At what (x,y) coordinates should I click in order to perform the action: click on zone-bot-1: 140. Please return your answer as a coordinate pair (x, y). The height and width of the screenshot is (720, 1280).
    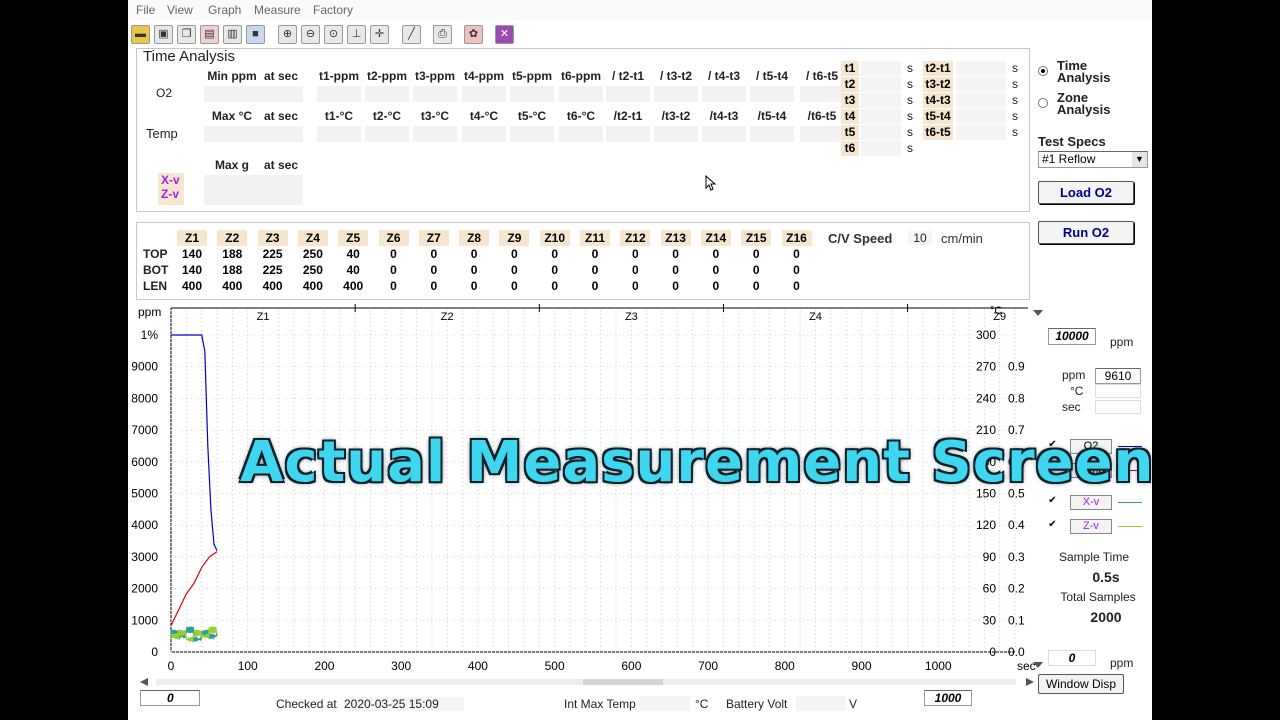
    Looking at the image, I should click on (192, 270).